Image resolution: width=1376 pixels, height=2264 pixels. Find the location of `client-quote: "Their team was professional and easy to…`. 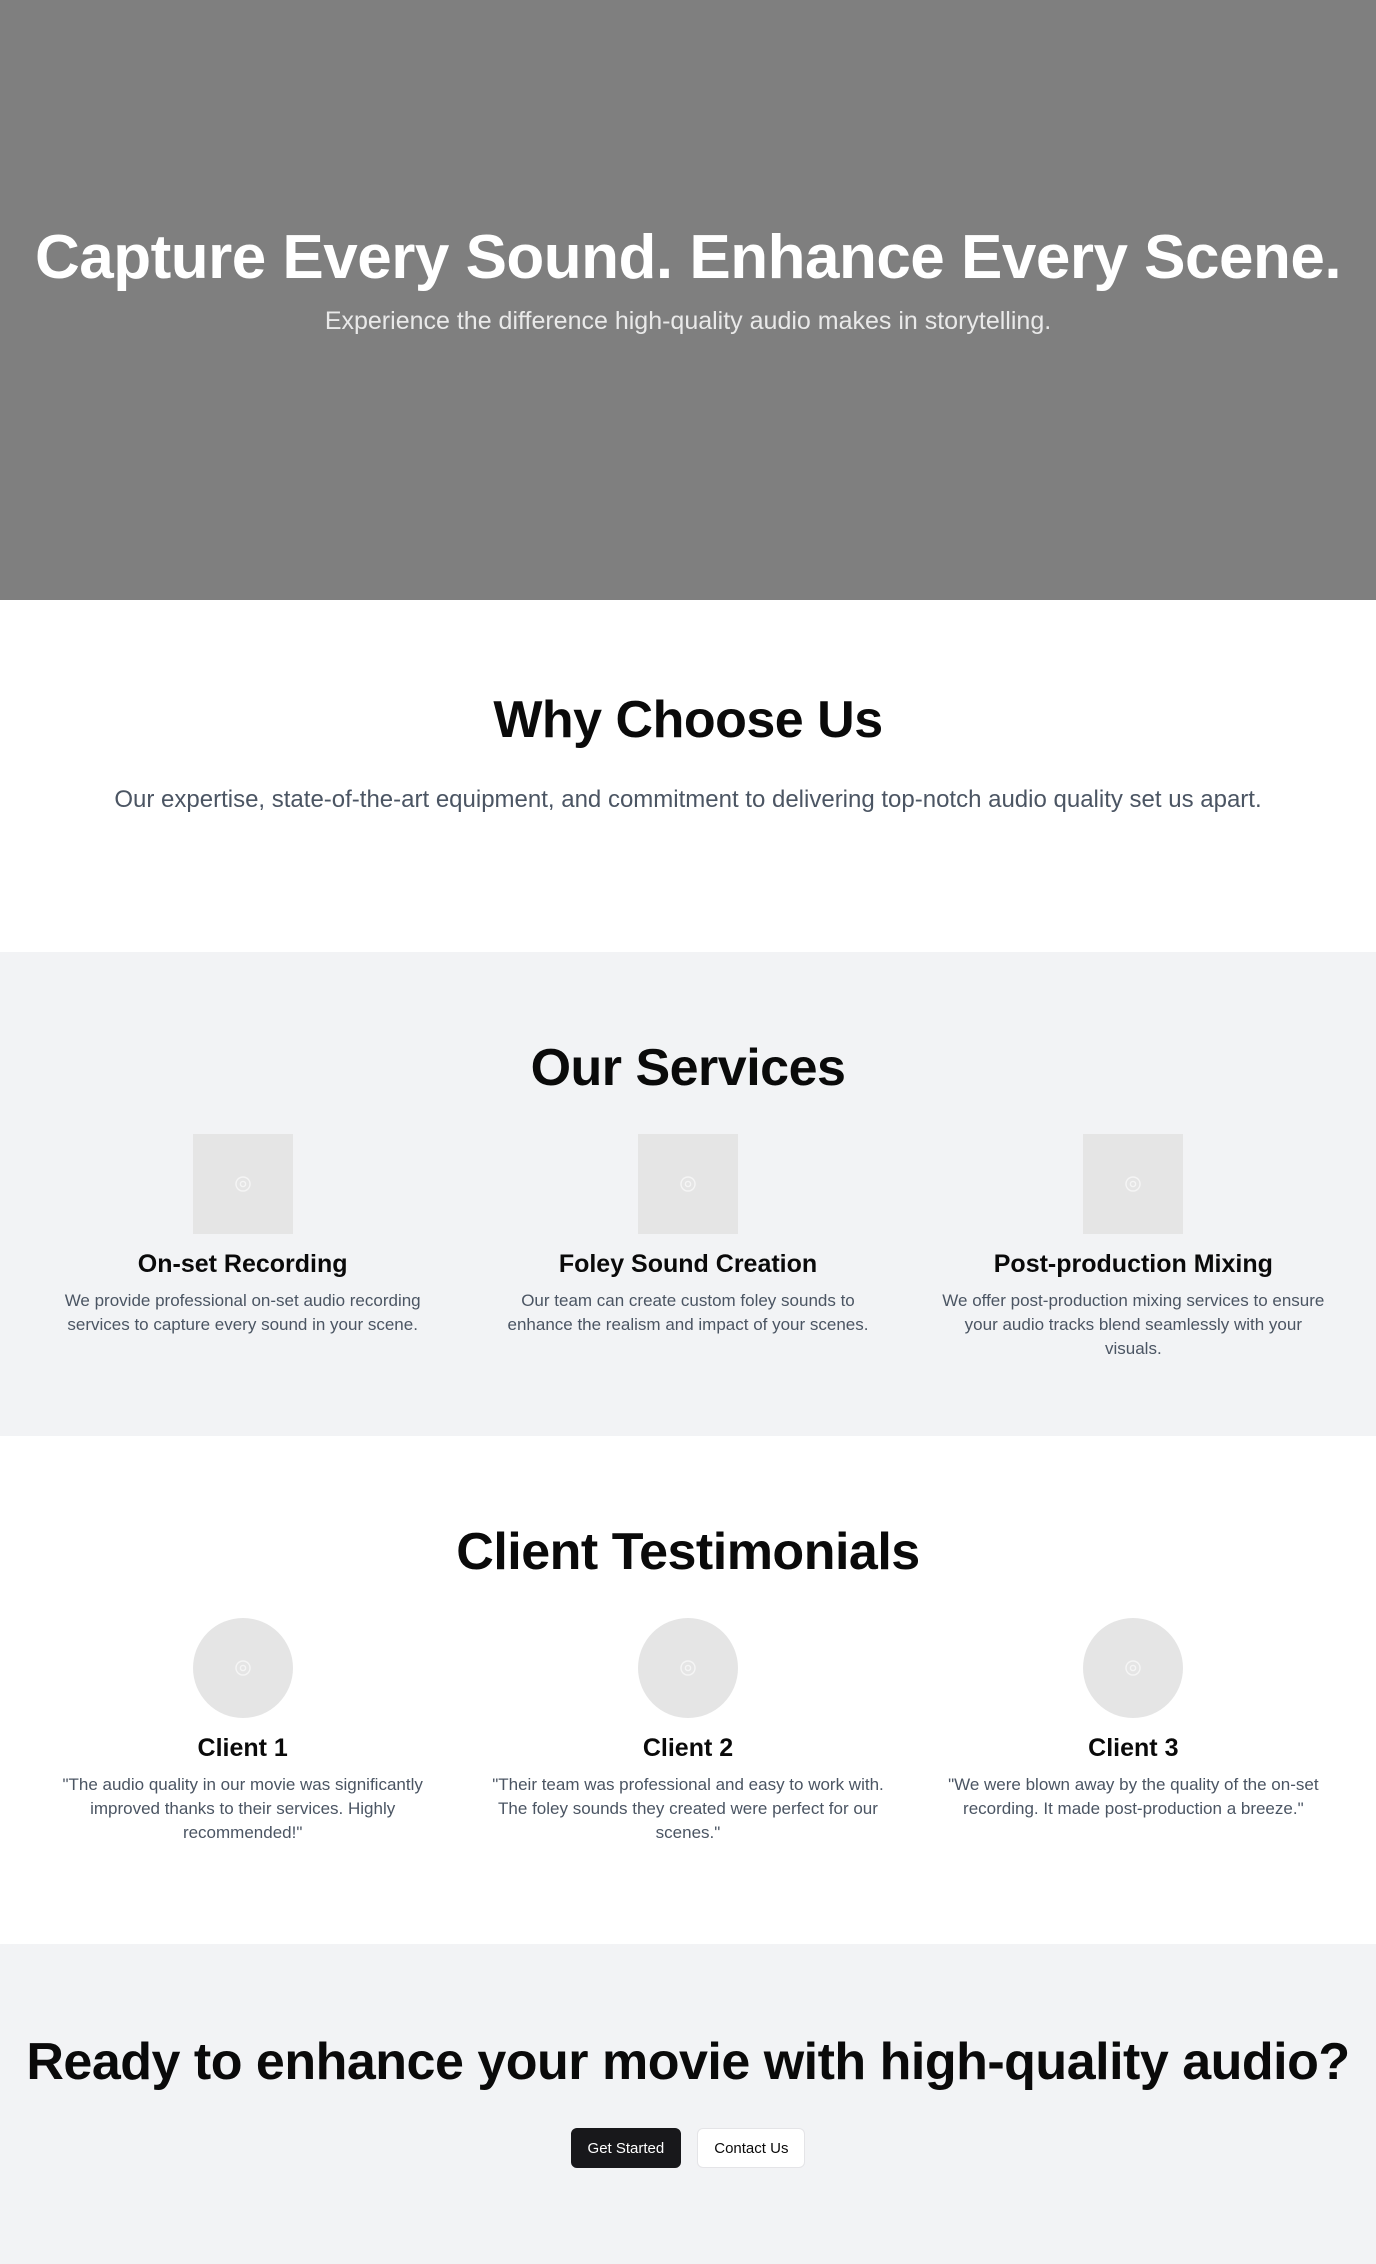

client-quote: "Their team was professional and easy to… is located at coordinates (688, 1809).